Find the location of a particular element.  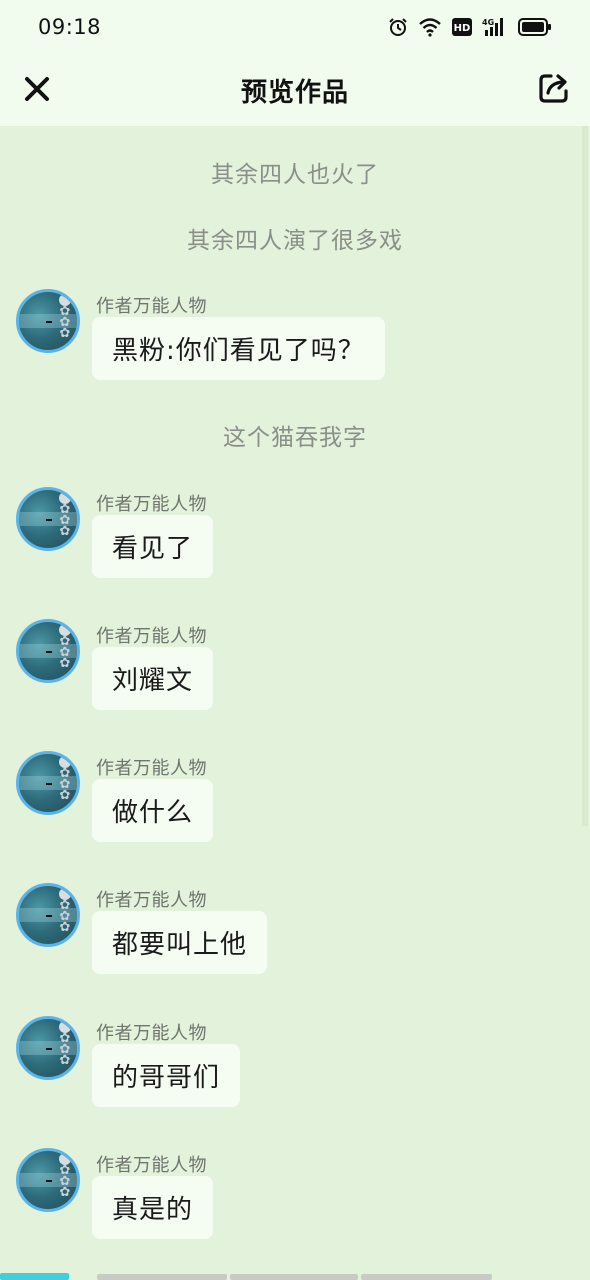

chat-message: ✿ ✿ ✿ 作者万能人物 真是的 is located at coordinates (295, 1203).